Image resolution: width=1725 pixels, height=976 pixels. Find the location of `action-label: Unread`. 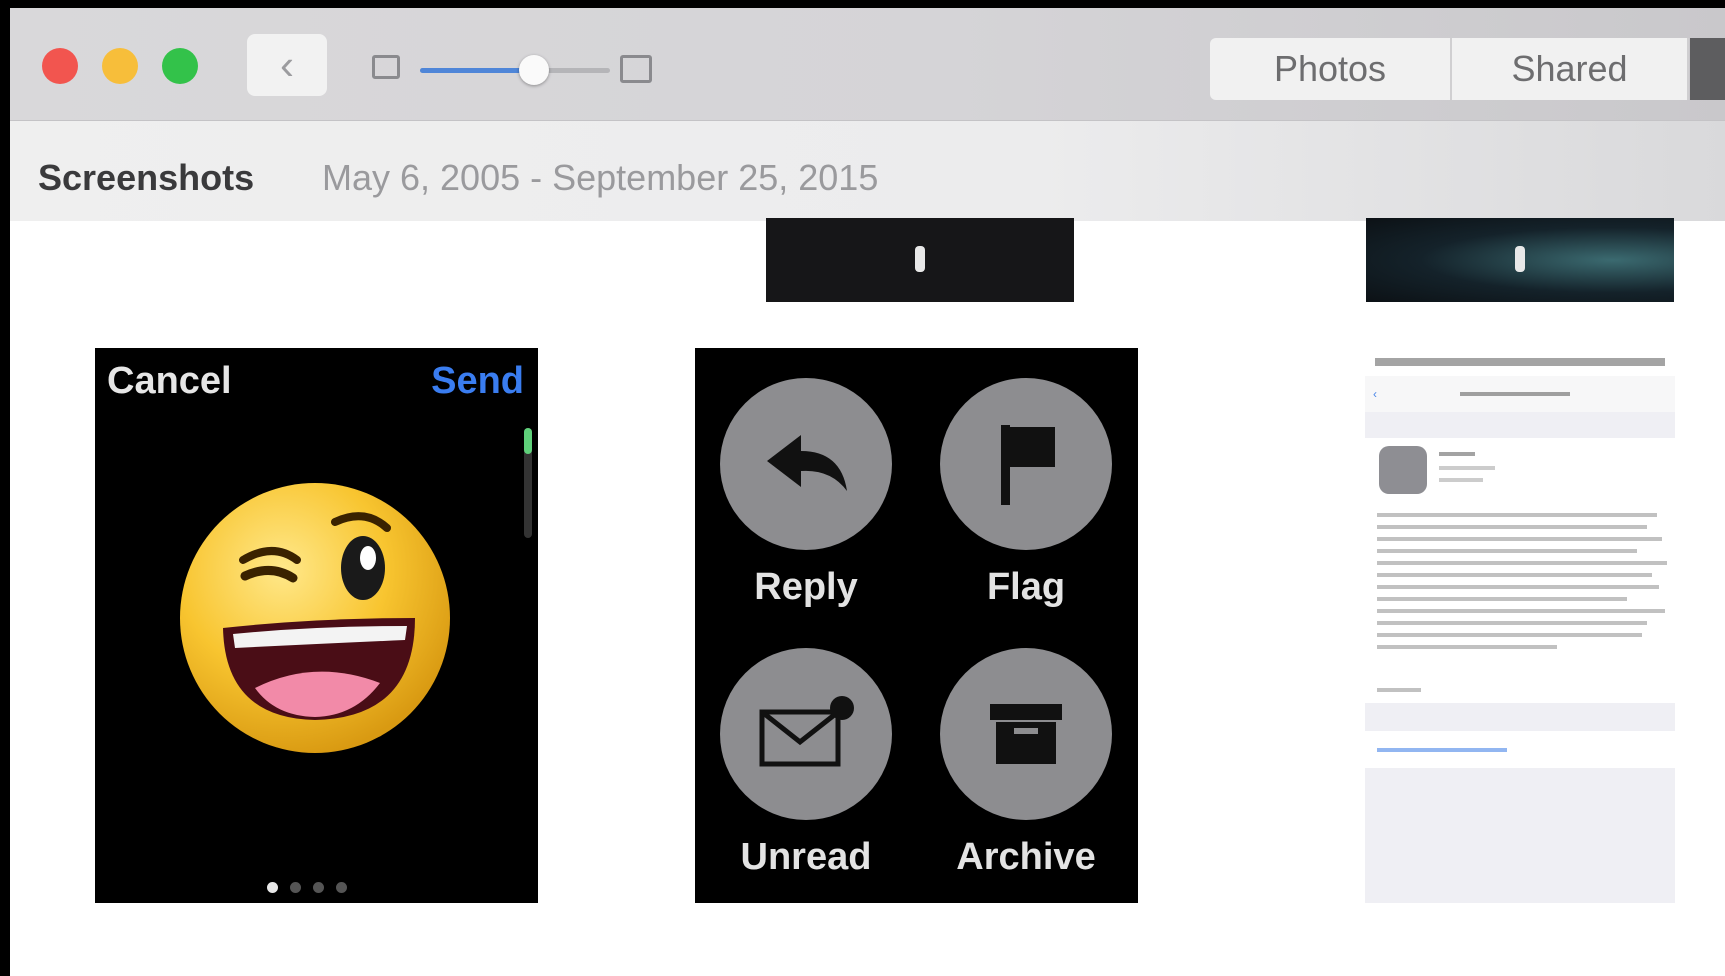

action-label: Unread is located at coordinates (806, 857).